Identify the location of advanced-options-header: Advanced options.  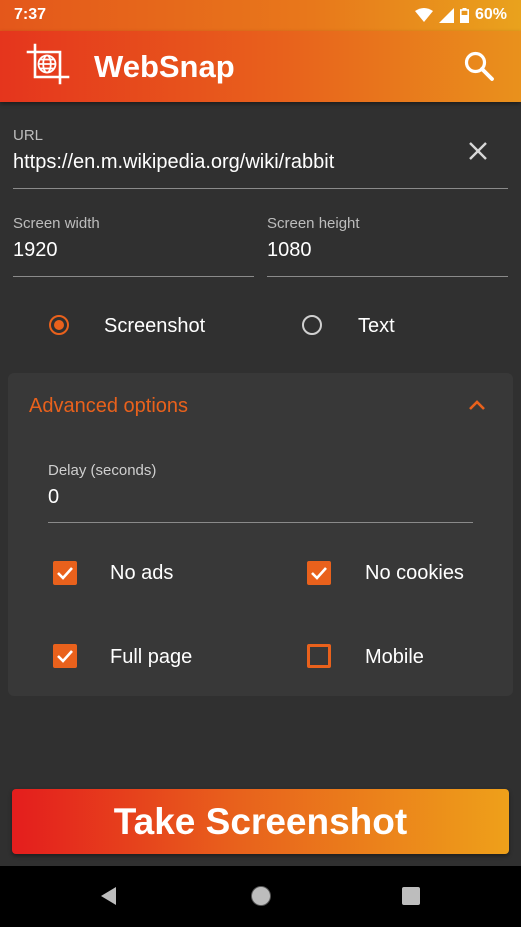
(108, 406).